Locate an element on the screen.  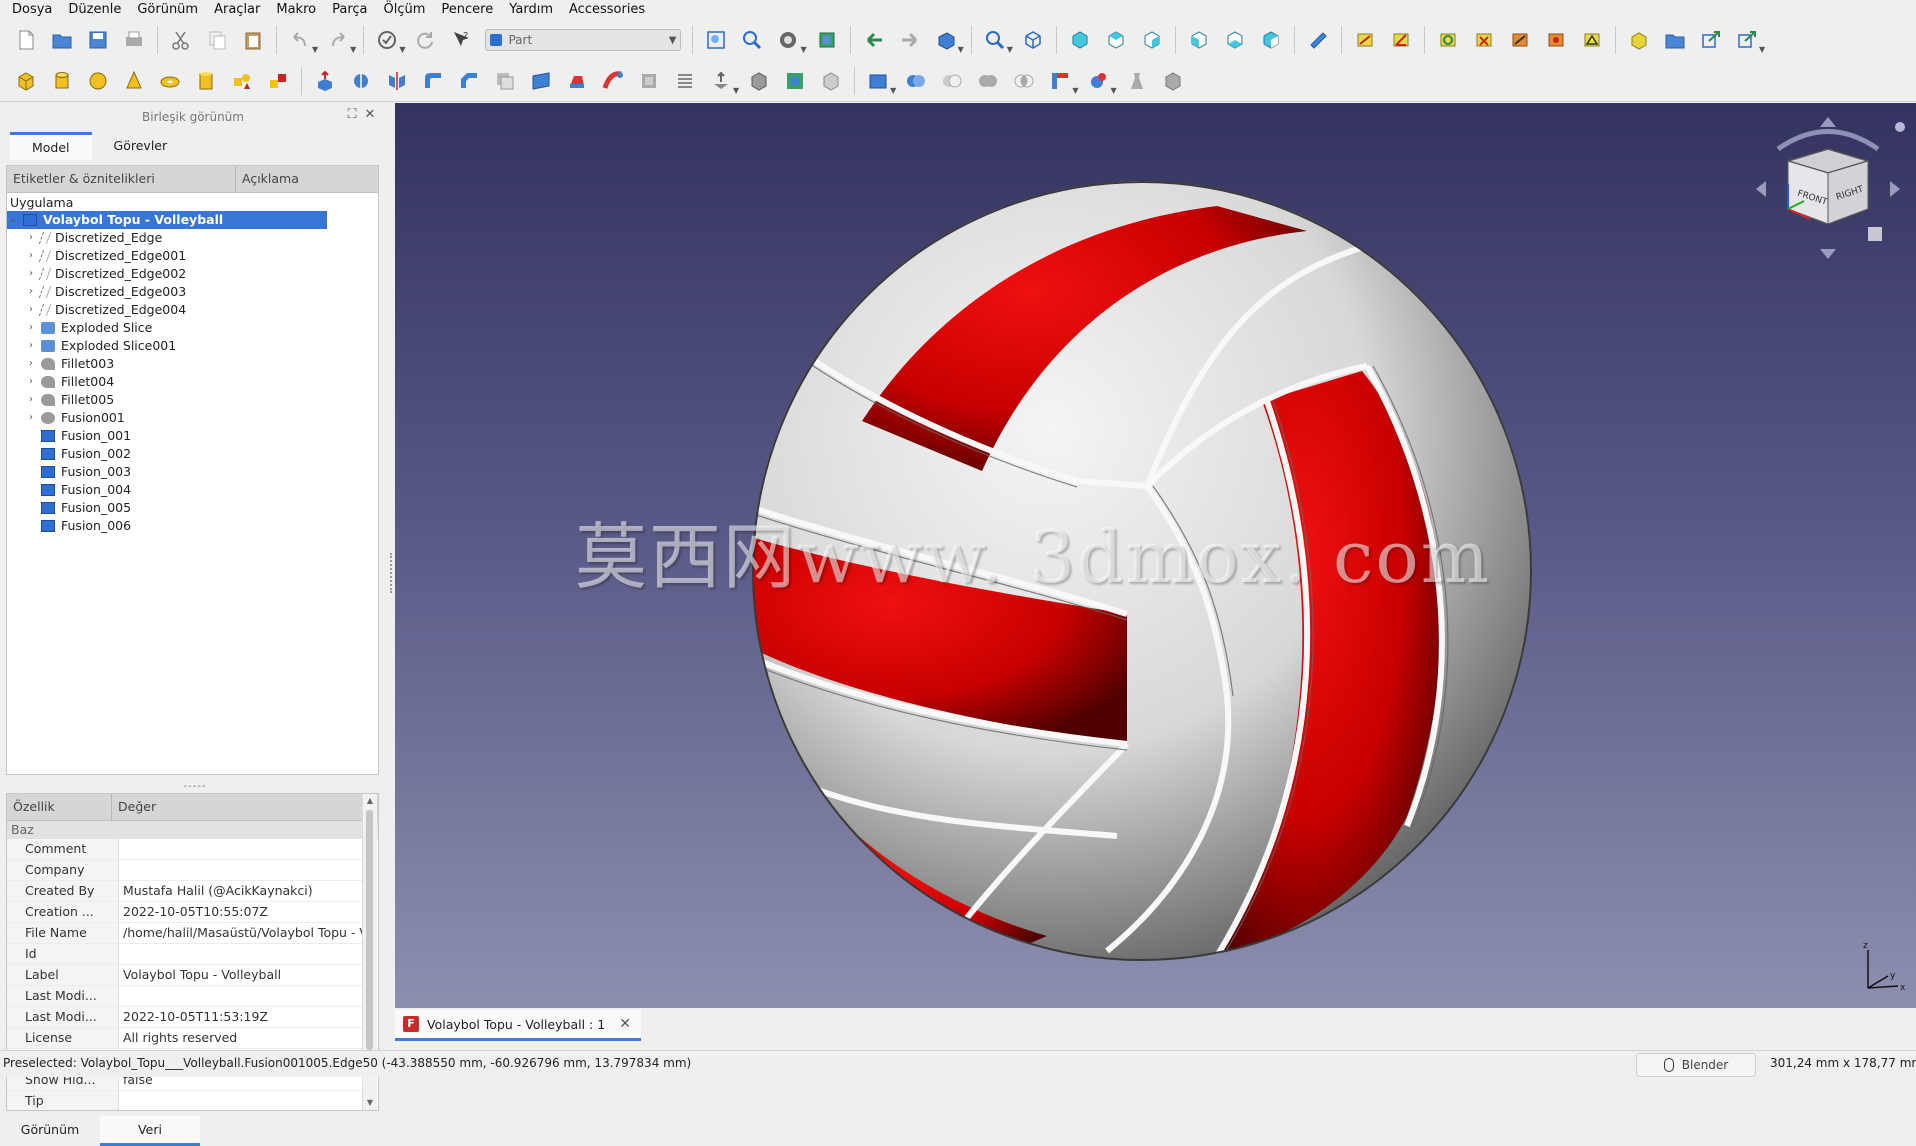
mirror-icon is located at coordinates (397, 81).